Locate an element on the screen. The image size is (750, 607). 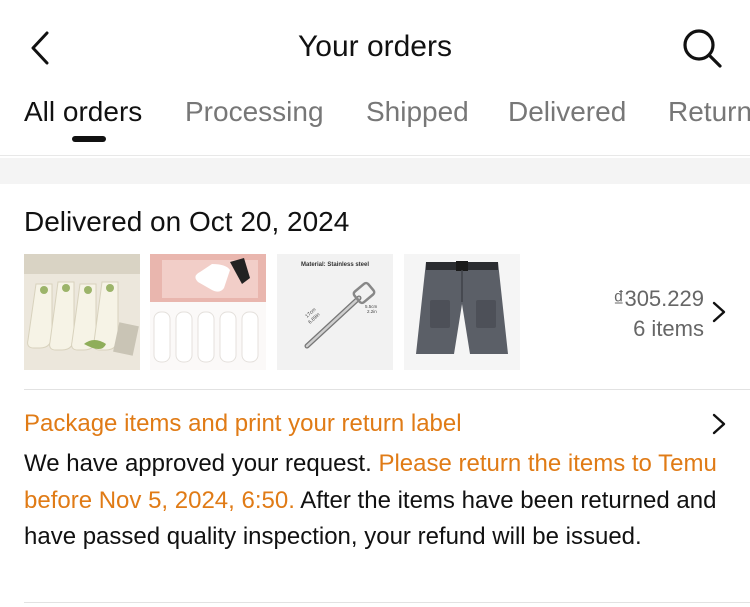
delivery-status-heading: Delivered on Oct 20, 2024 is located at coordinates (187, 221).